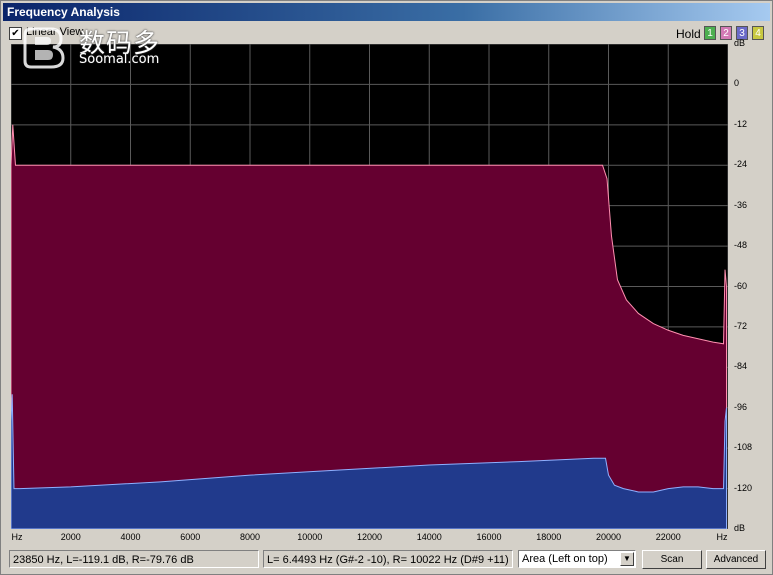 This screenshot has width=773, height=575. I want to click on x-tick-label: 14000, so click(429, 537).